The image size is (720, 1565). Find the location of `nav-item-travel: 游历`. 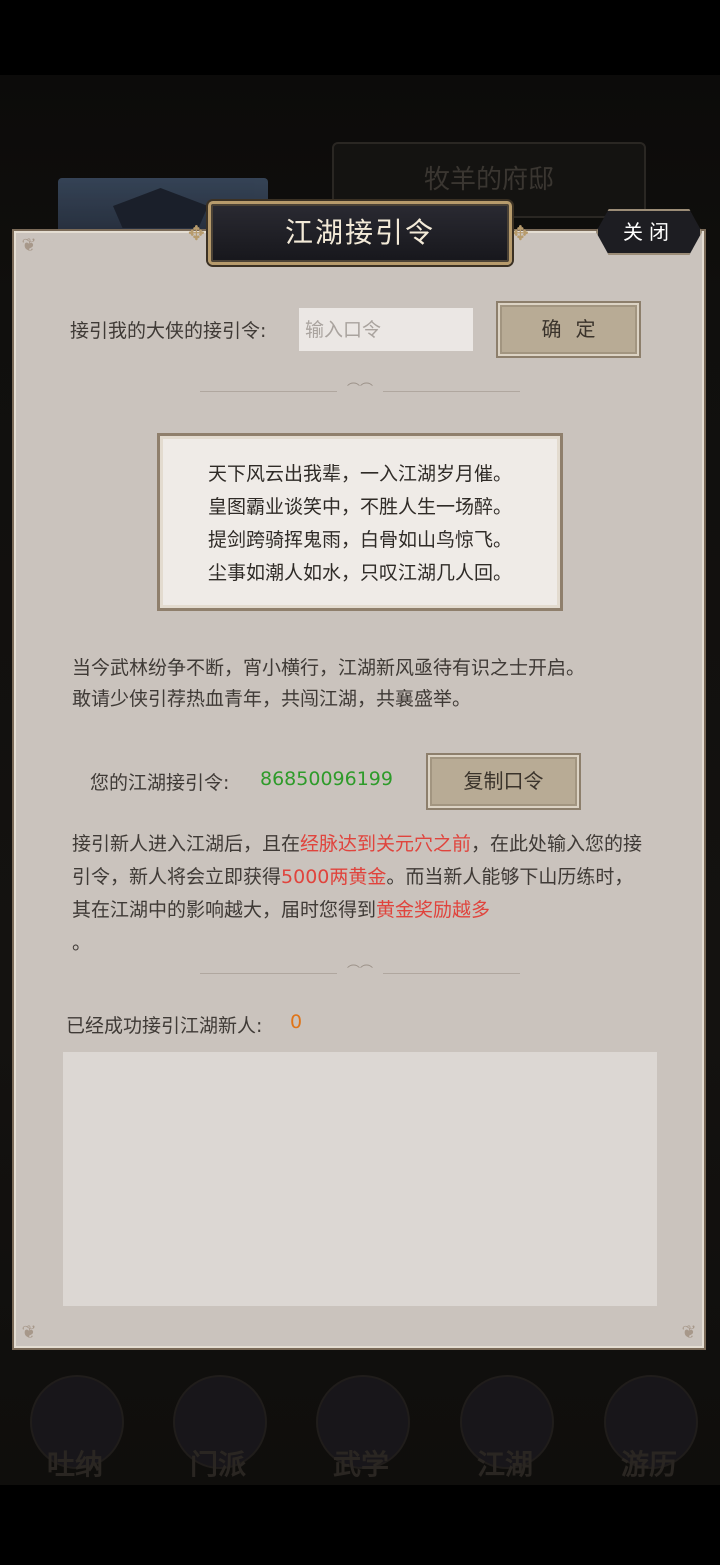

nav-item-travel: 游历 is located at coordinates (649, 1423).